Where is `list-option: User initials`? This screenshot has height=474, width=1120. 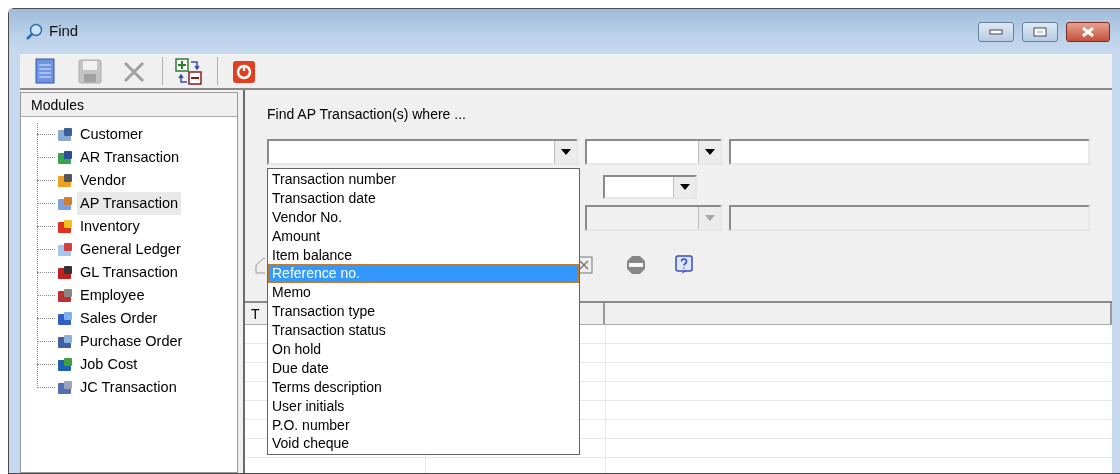
list-option: User initials is located at coordinates (423, 406).